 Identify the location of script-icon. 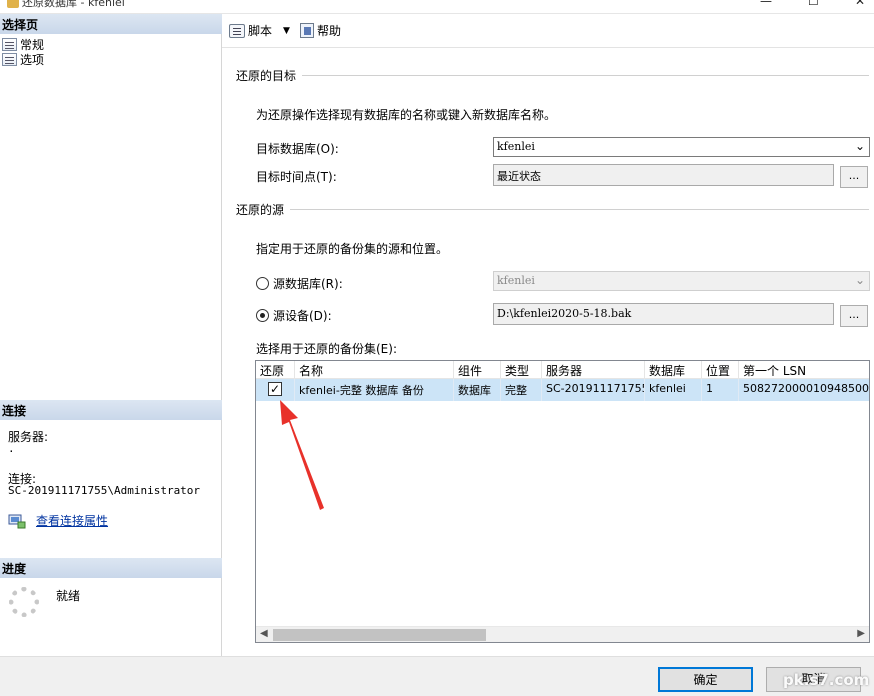
(237, 30).